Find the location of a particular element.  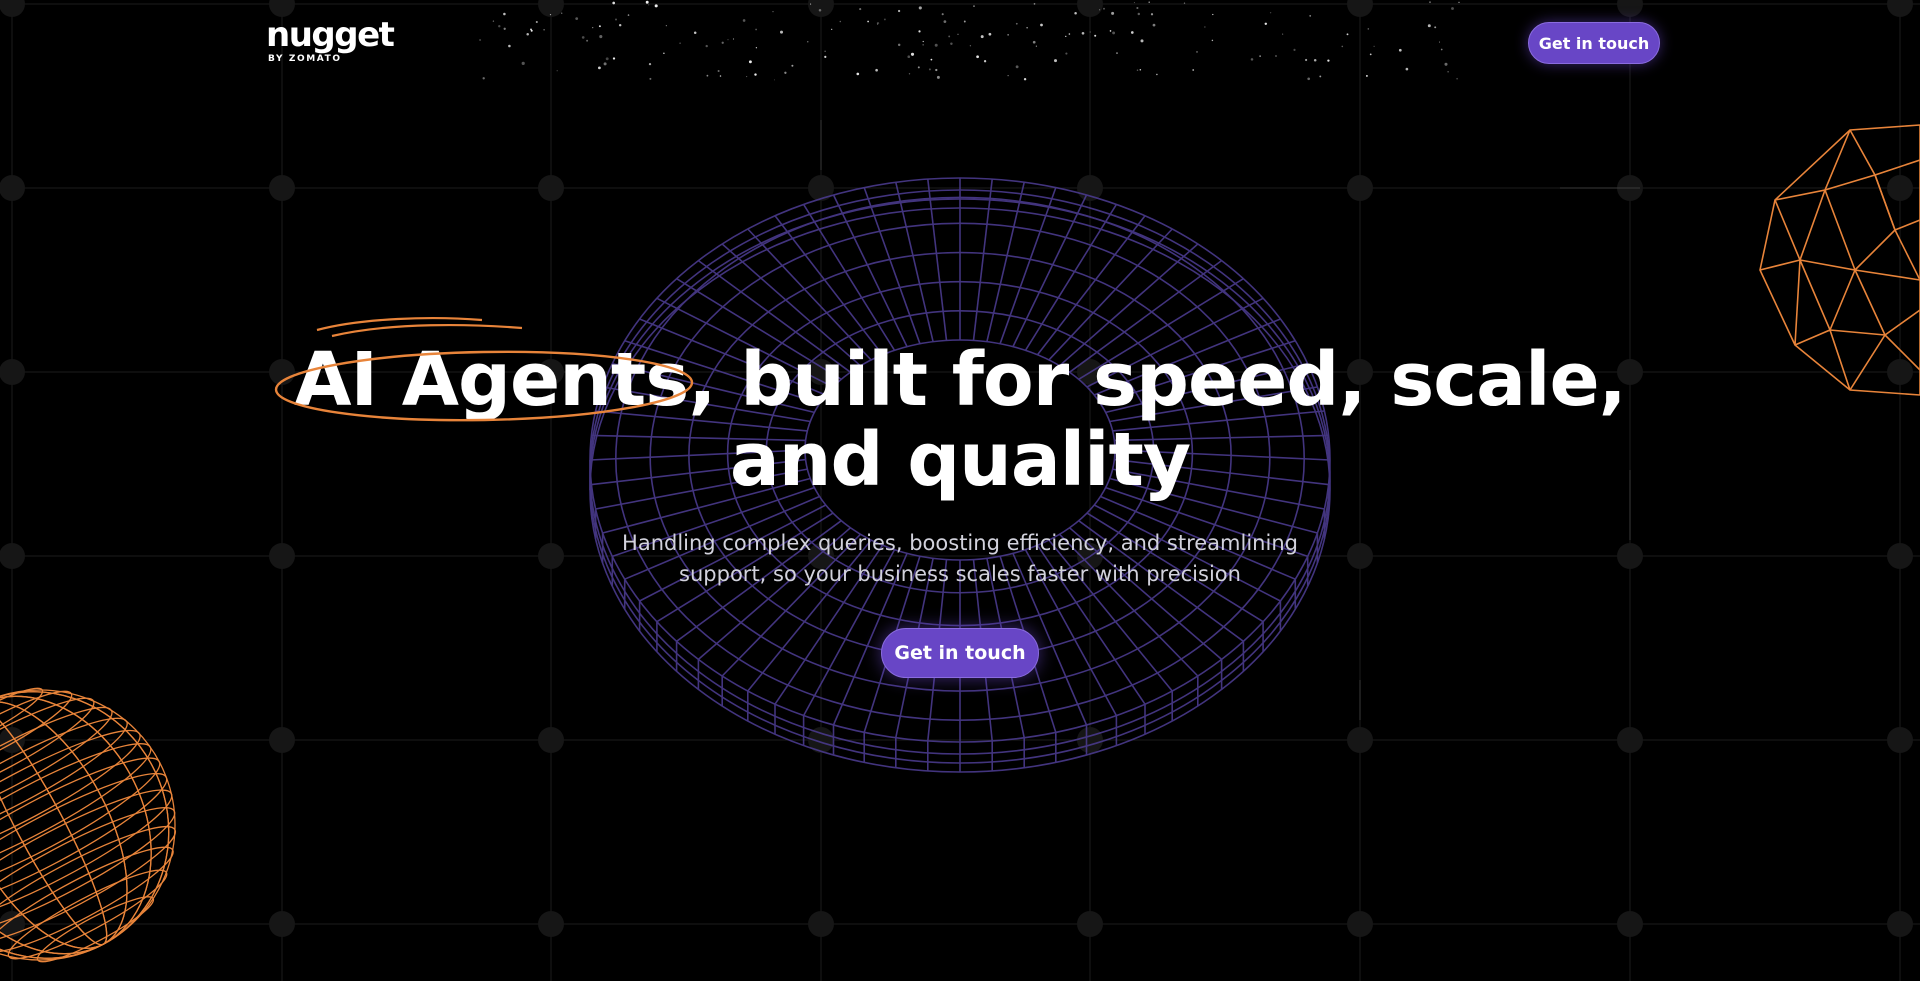

nav-get-in-touch-button: Get in touch is located at coordinates (1594, 43).